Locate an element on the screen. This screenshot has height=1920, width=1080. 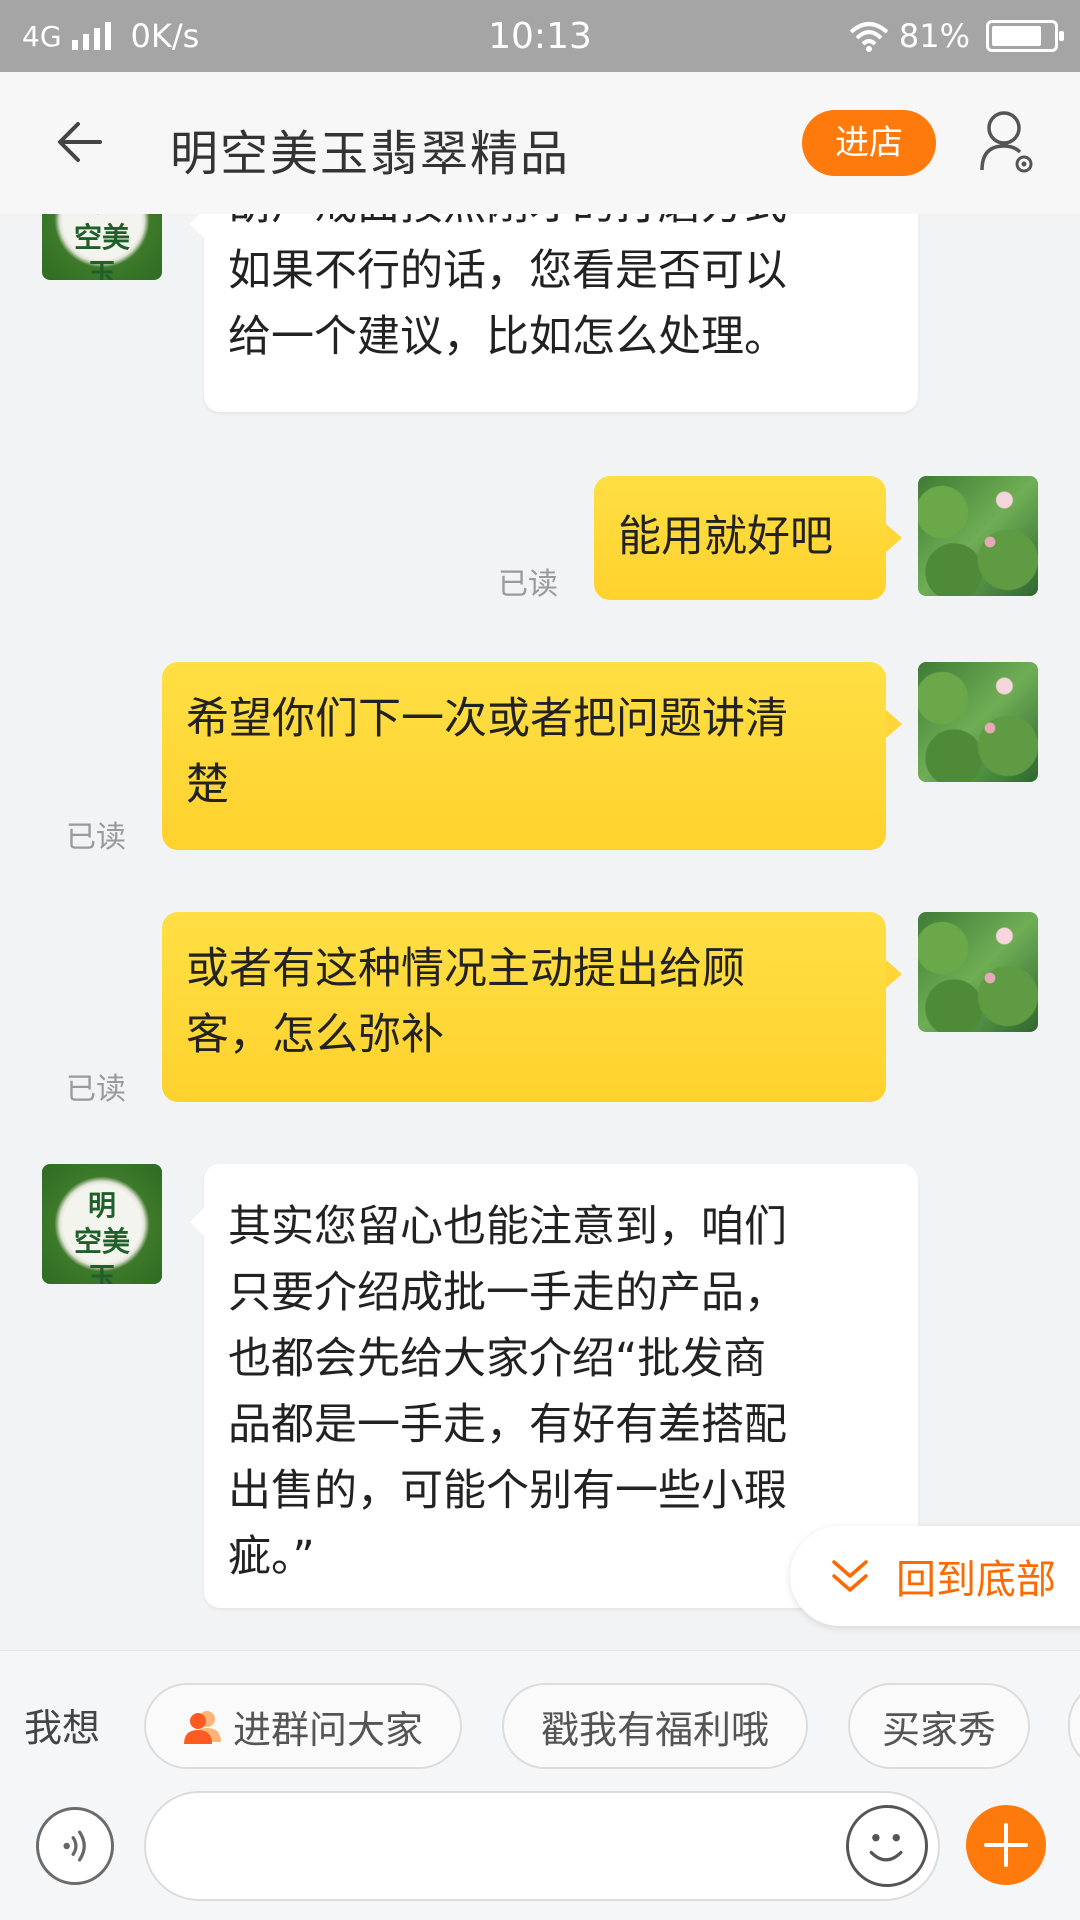
emoji-icon is located at coordinates (887, 1846).